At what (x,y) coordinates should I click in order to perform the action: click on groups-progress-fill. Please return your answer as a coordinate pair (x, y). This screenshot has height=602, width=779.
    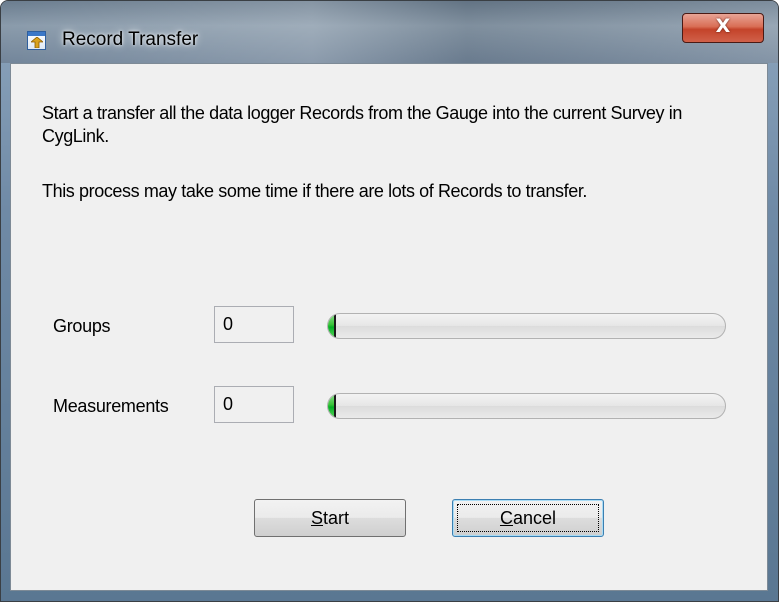
    Looking at the image, I should click on (332, 326).